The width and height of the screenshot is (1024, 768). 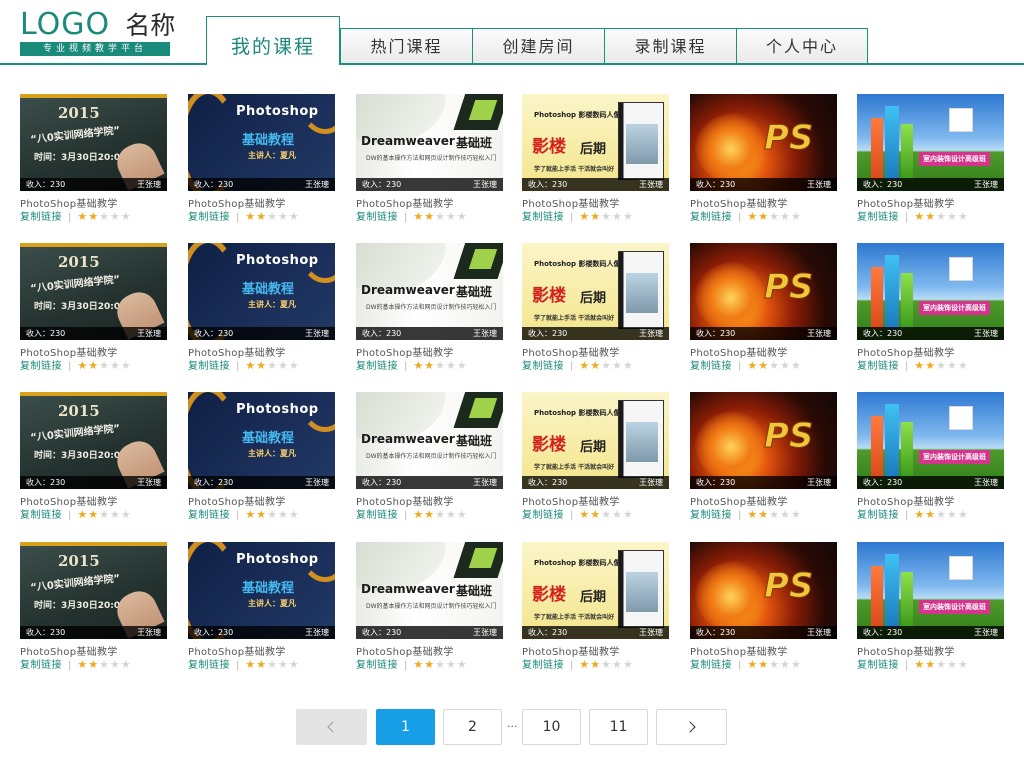 I want to click on page-button-1: 1, so click(x=405, y=727).